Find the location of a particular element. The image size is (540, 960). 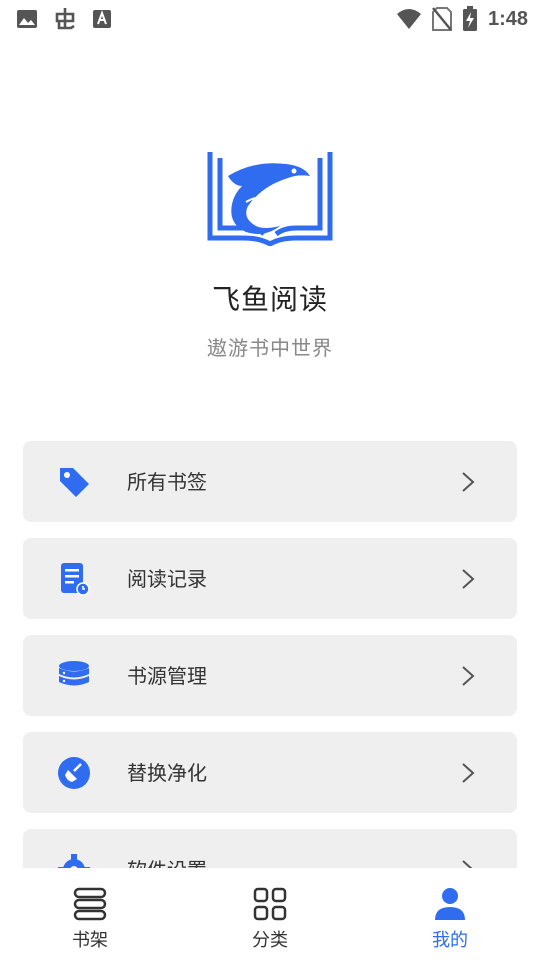

battery-charging-icon is located at coordinates (469, 18).